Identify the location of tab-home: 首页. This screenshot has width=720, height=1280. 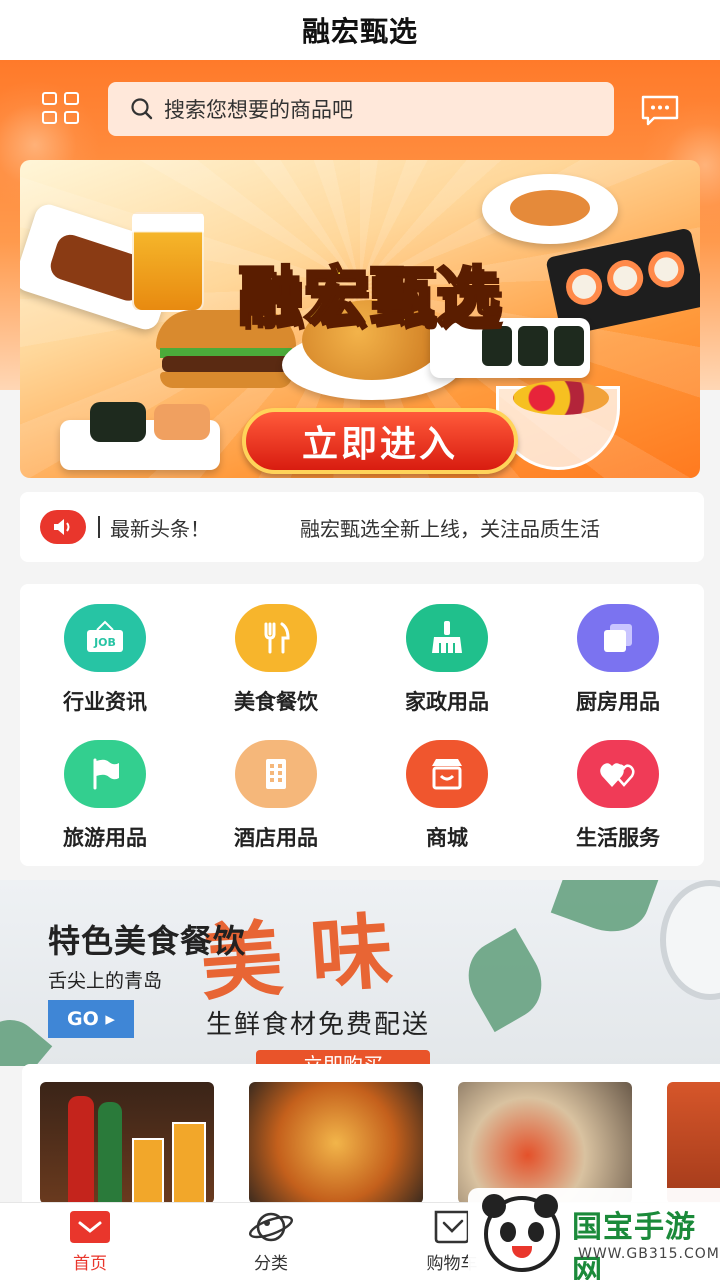
(90, 1244).